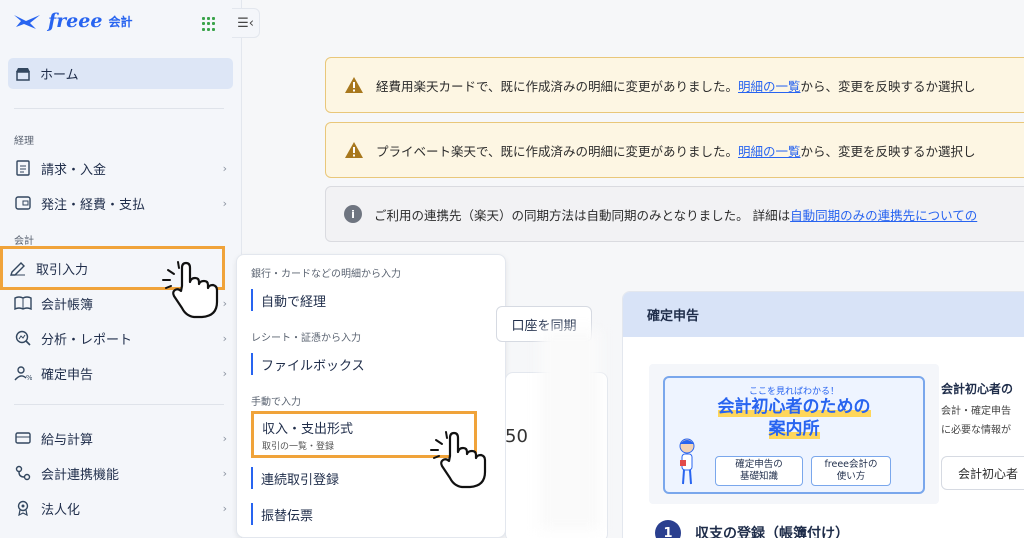  I want to click on step-1: 1 収支の登録（帳簿付け）, so click(752, 529).